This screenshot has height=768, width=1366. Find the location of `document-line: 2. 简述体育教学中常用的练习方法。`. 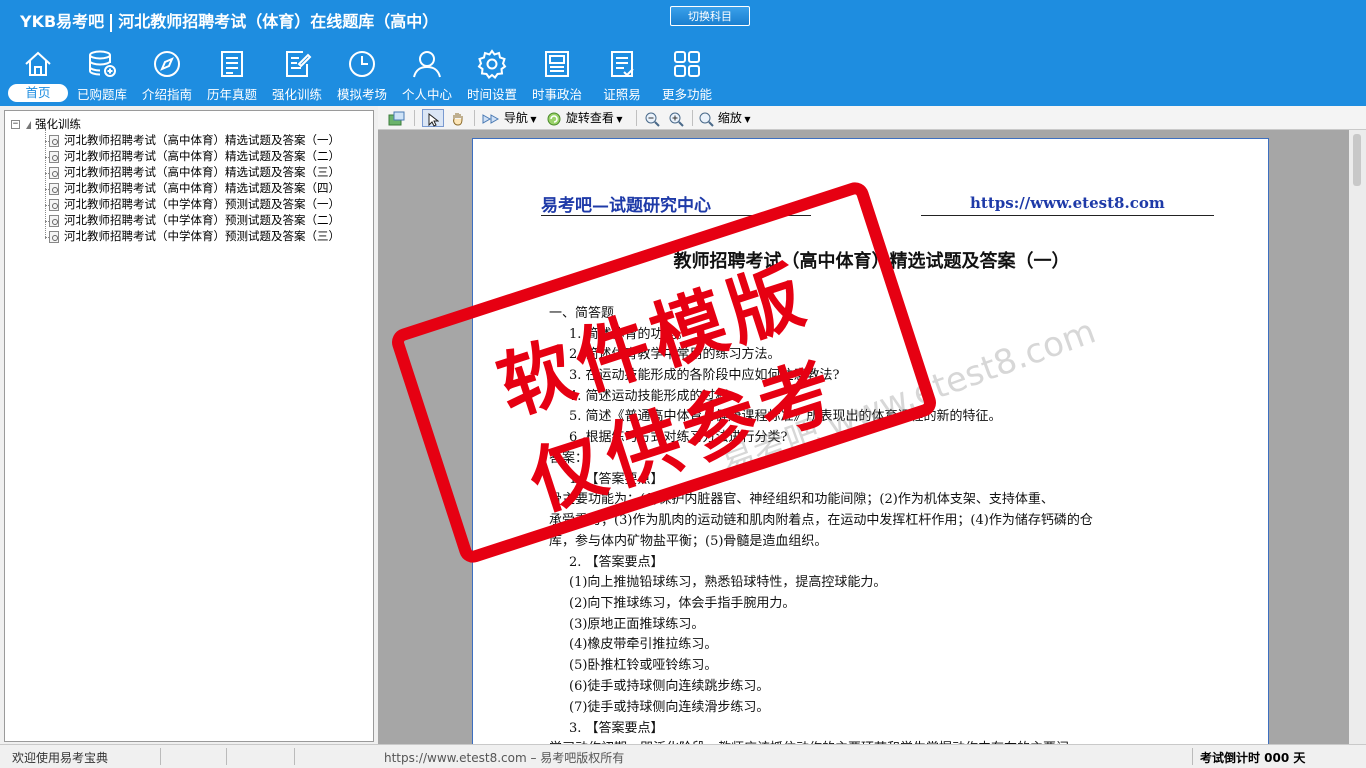

document-line: 2. 简述体育教学中常用的练习方法。 is located at coordinates (675, 354).